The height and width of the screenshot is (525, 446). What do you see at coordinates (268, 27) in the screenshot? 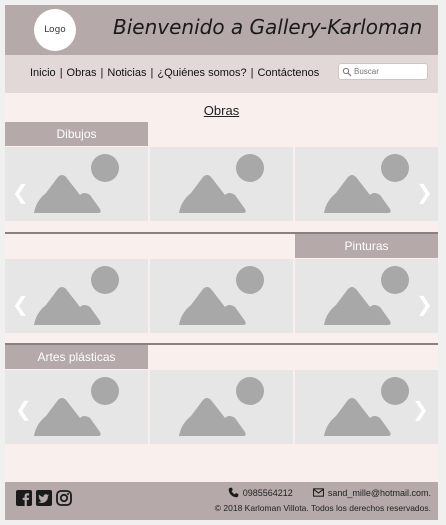
I see `site-title: Bienvenido a Gallery-Karloman` at bounding box center [268, 27].